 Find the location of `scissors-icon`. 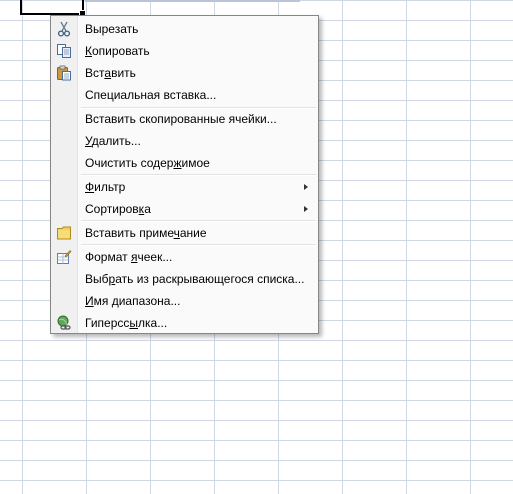

scissors-icon is located at coordinates (64, 29).